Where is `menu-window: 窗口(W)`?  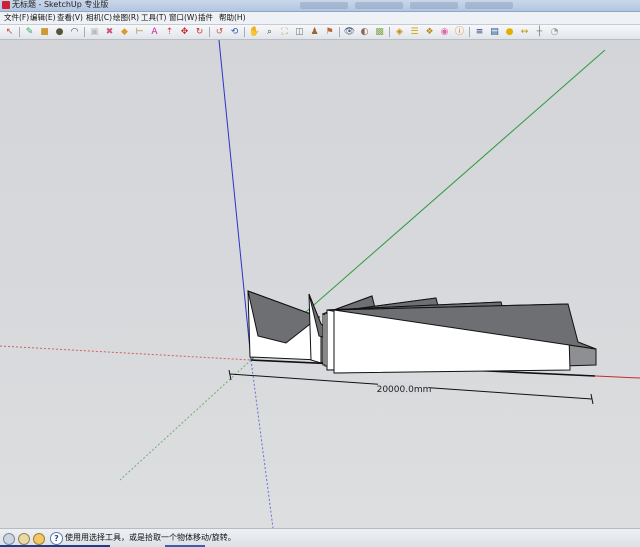 menu-window: 窗口(W) is located at coordinates (183, 18).